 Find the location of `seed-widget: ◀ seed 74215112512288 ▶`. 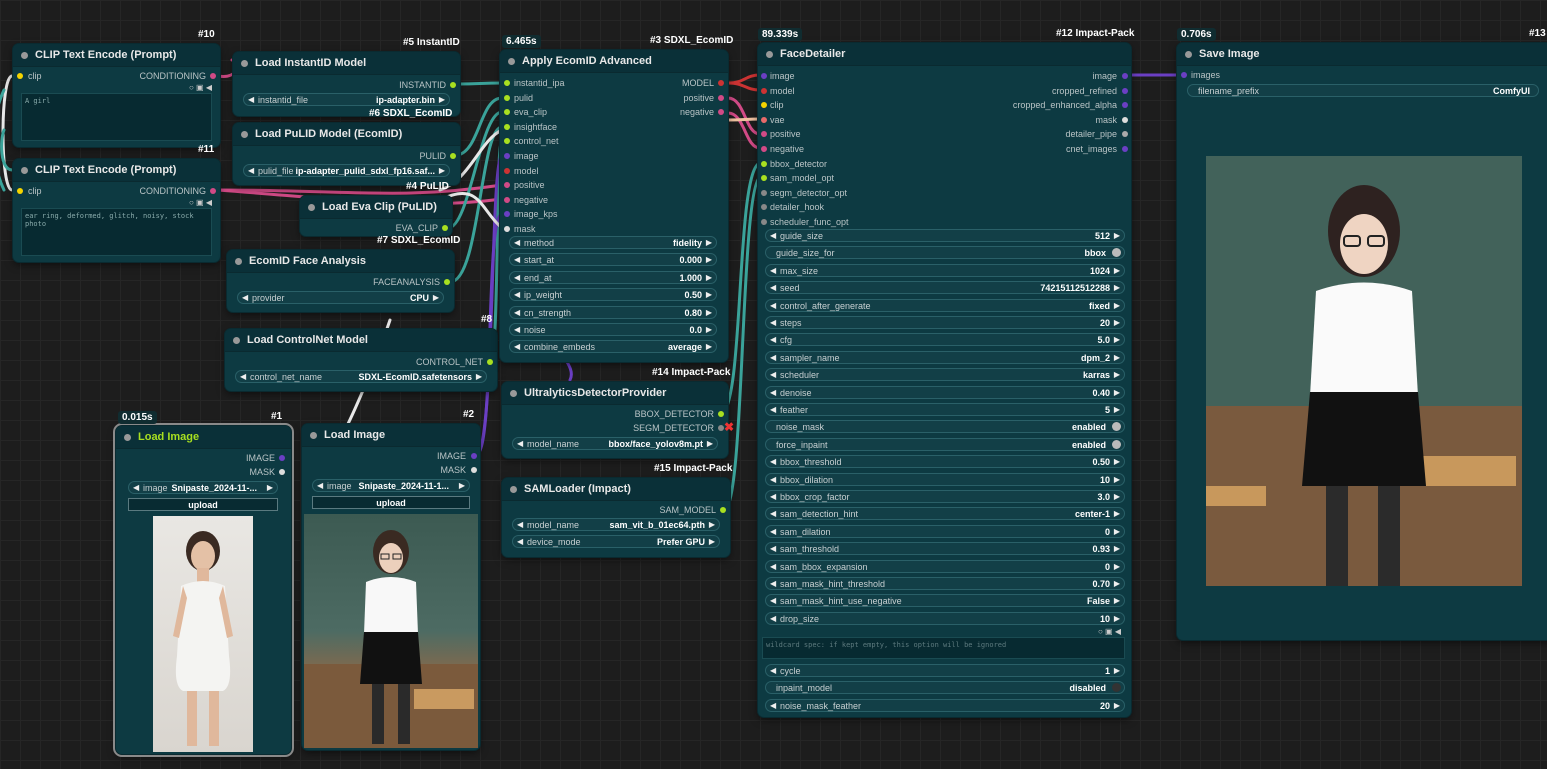

seed-widget: ◀ seed 74215112512288 ▶ is located at coordinates (945, 288).